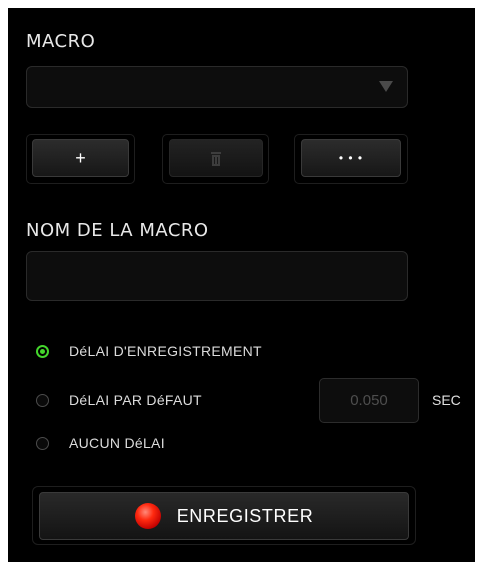 Image resolution: width=483 pixels, height=570 pixels. I want to click on macro-select-dropdown, so click(217, 87).